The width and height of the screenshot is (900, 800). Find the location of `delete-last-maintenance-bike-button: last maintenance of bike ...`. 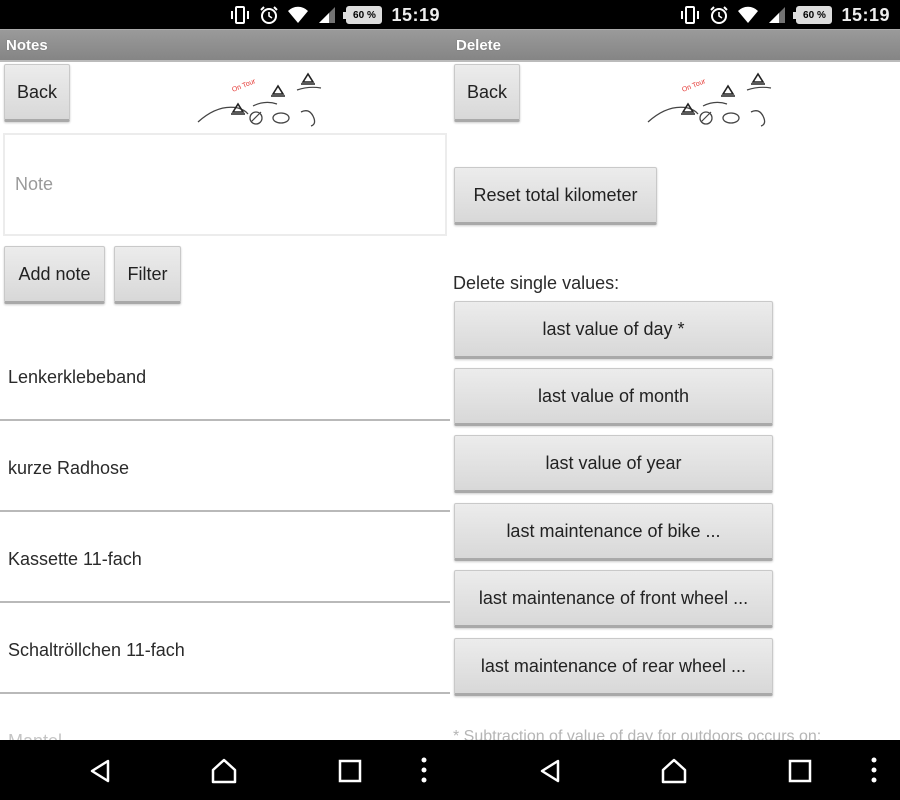

delete-last-maintenance-bike-button: last maintenance of bike ... is located at coordinates (613, 532).